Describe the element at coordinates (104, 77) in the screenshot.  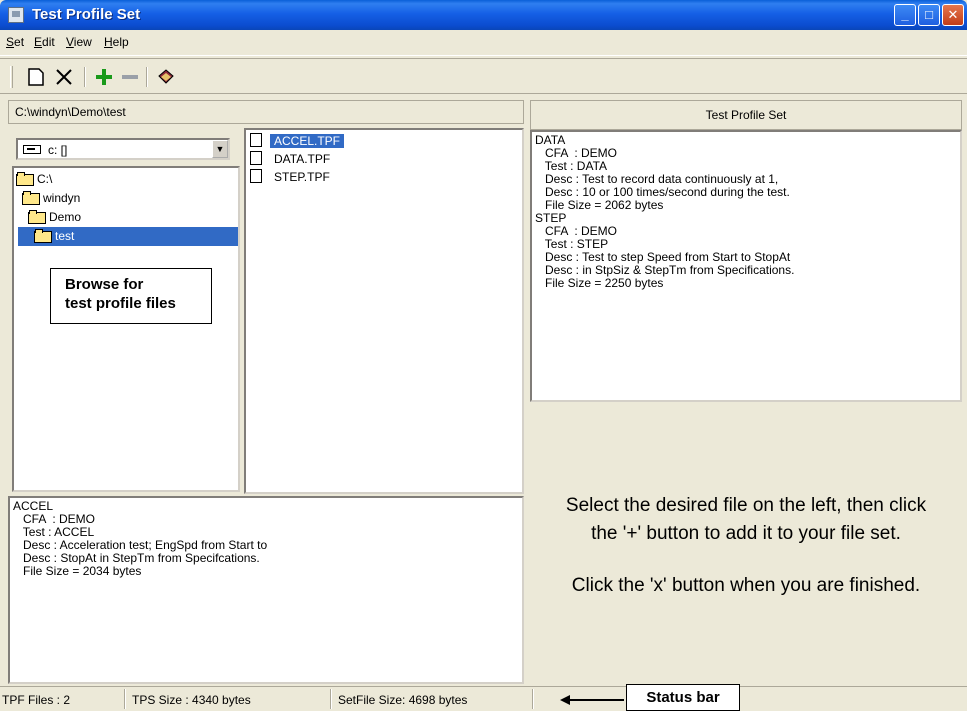
I see `add-icon` at that location.